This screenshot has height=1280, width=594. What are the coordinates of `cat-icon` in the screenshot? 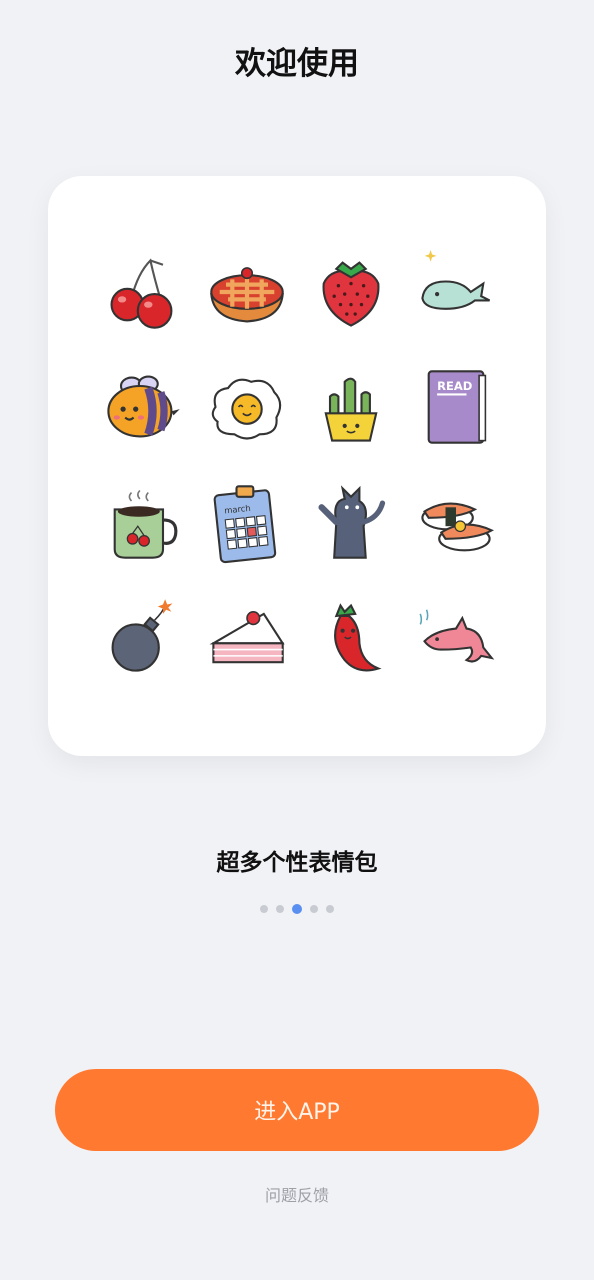 It's located at (352, 521).